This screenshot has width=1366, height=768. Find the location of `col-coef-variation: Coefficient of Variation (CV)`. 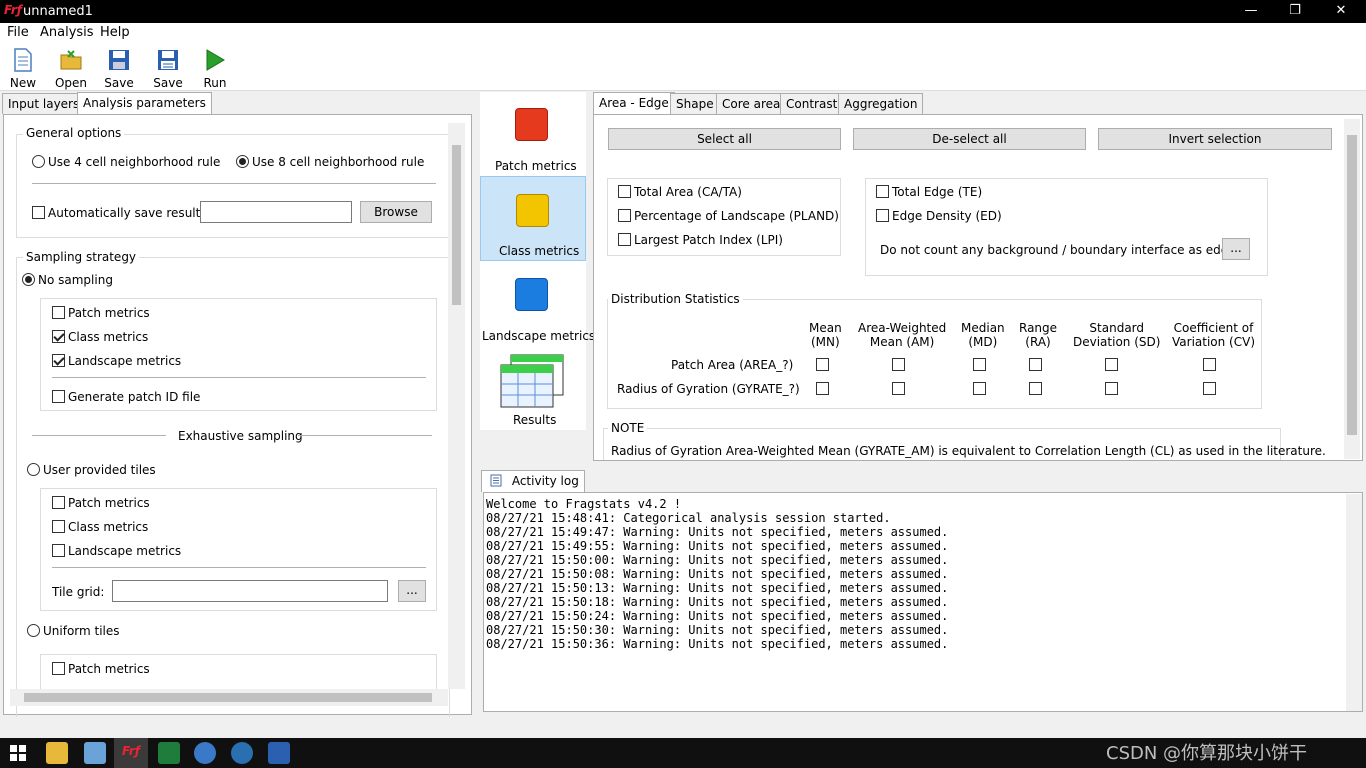

col-coef-variation: Coefficient of Variation (CV) is located at coordinates (1214, 335).